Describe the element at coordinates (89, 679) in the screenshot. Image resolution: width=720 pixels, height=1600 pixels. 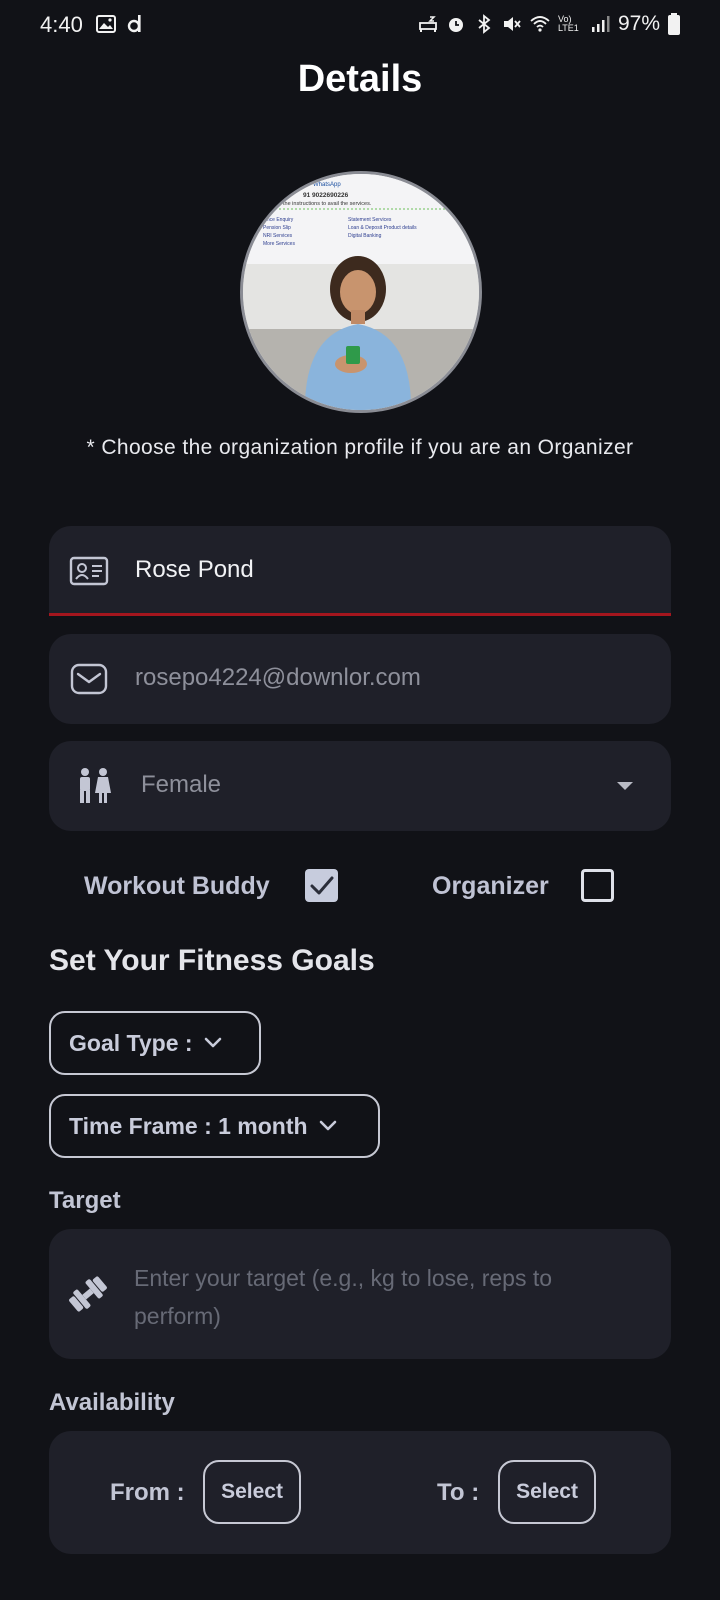
I see `mail-icon` at that location.